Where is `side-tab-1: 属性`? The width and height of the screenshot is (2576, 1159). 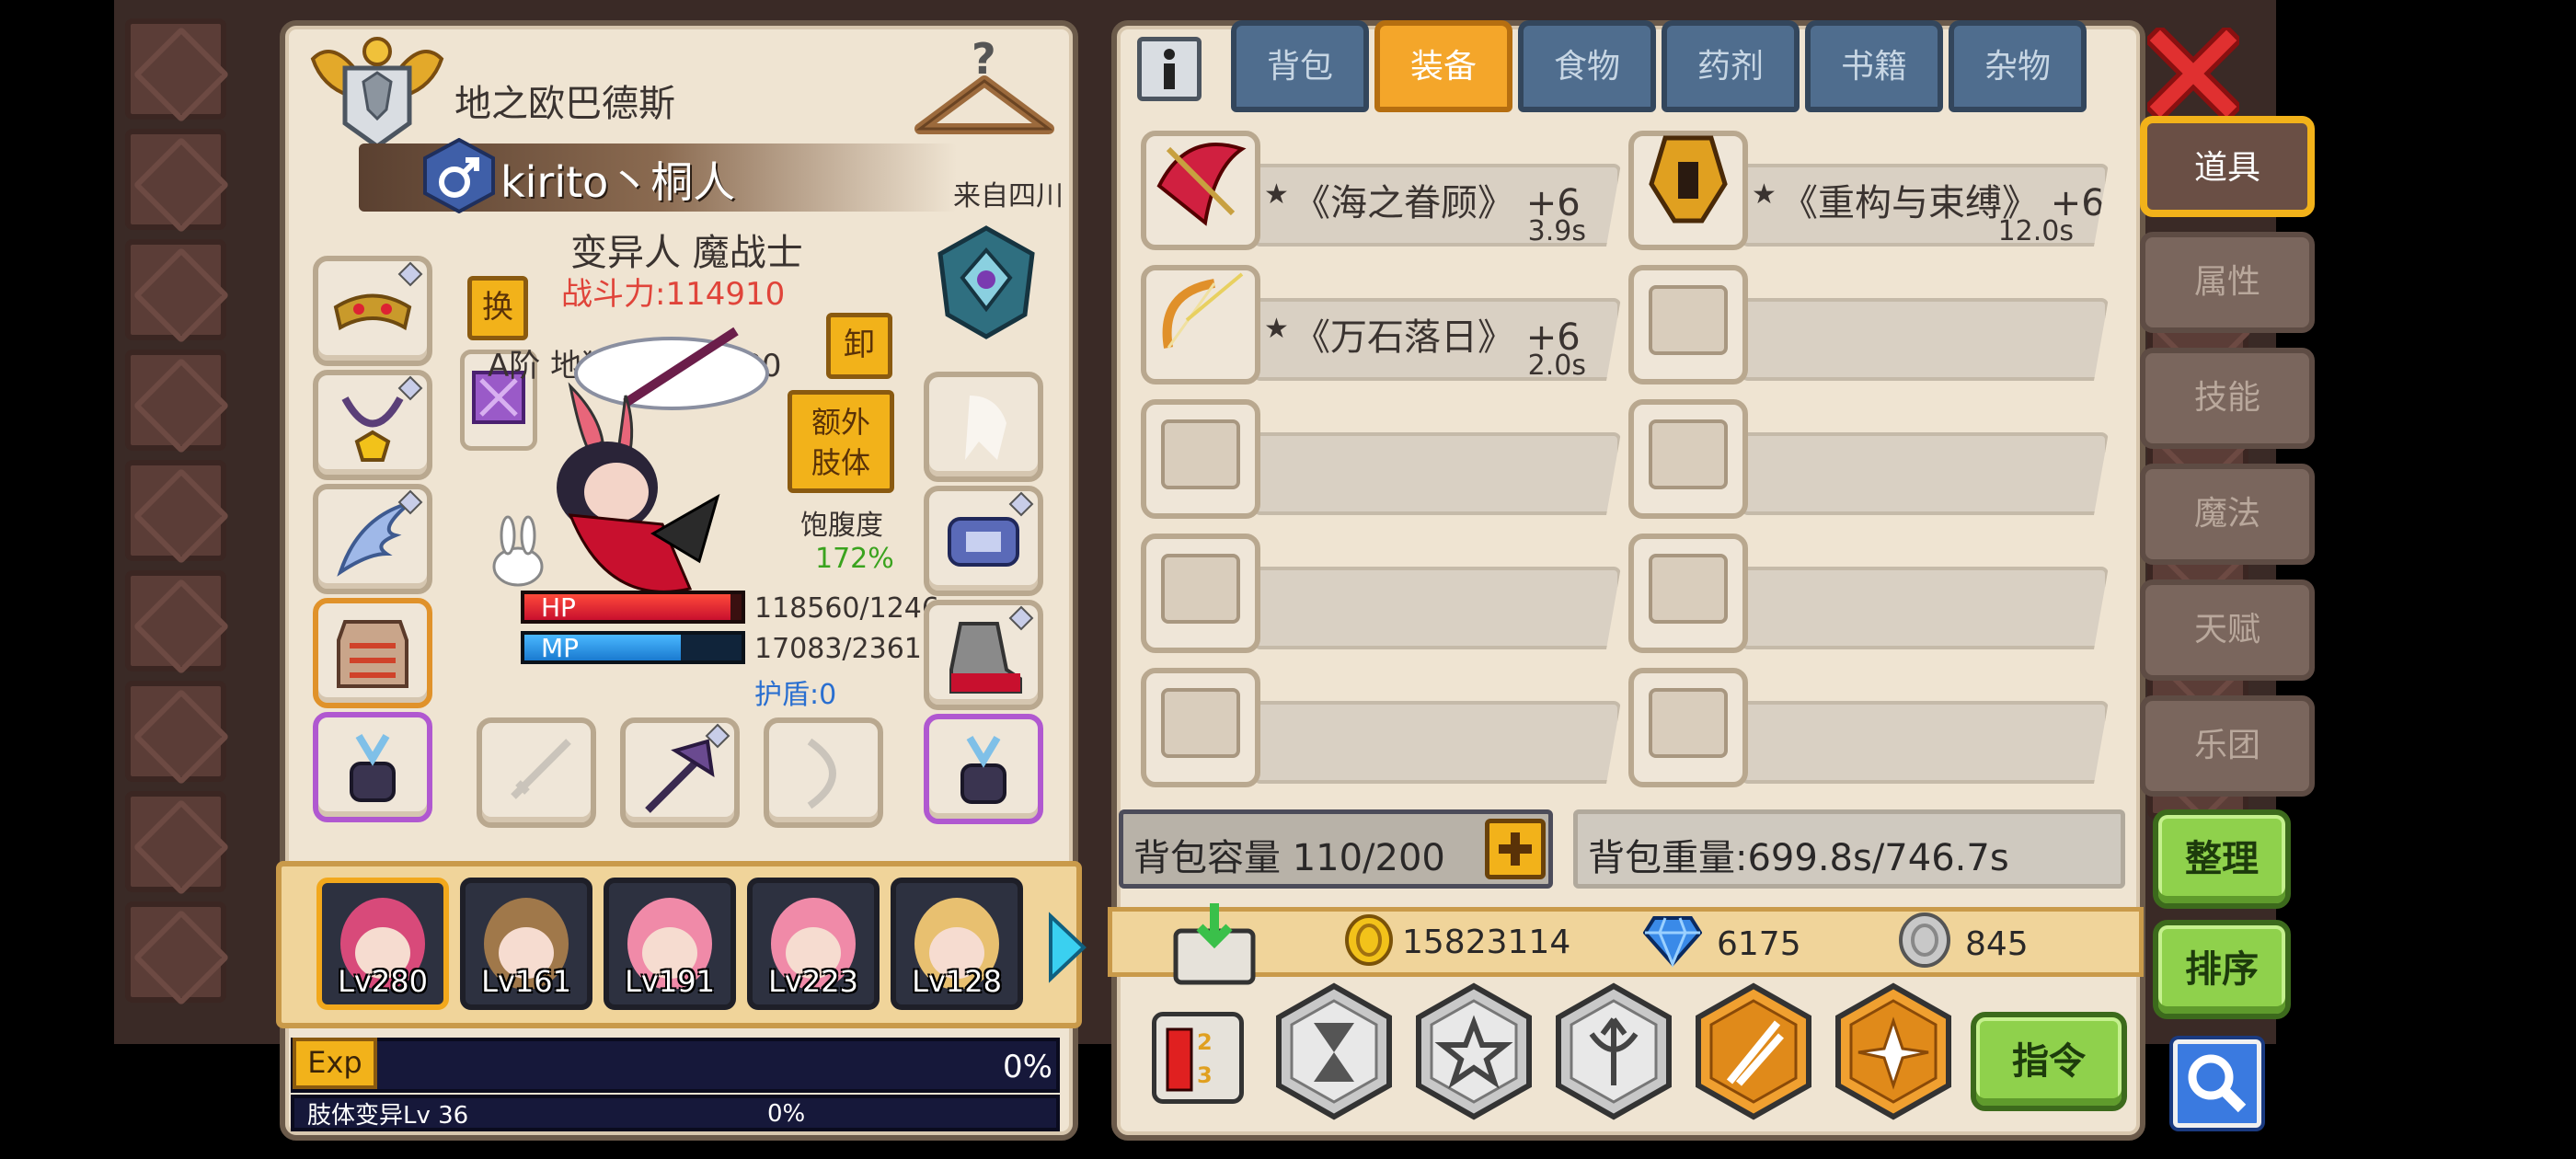
side-tab-1: 属性 is located at coordinates (2227, 282).